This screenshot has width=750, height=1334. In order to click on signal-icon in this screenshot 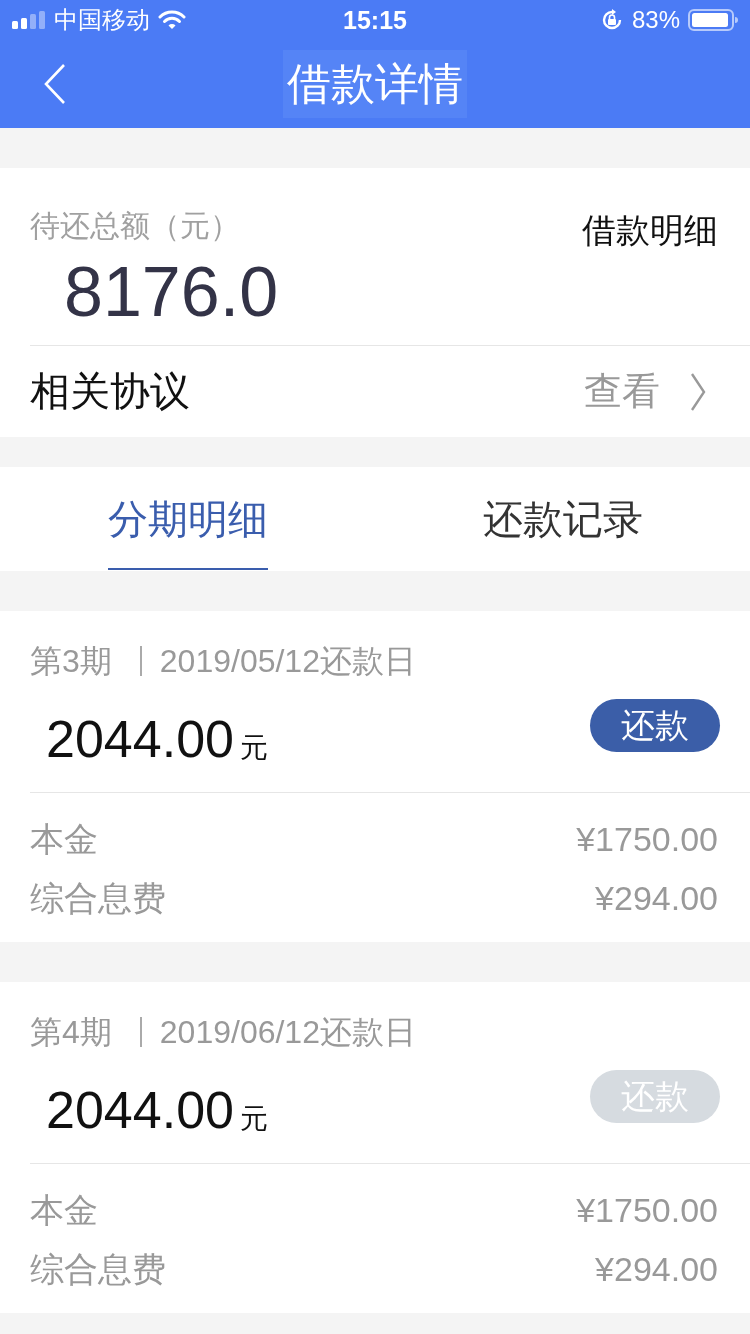, I will do `click(29, 20)`.